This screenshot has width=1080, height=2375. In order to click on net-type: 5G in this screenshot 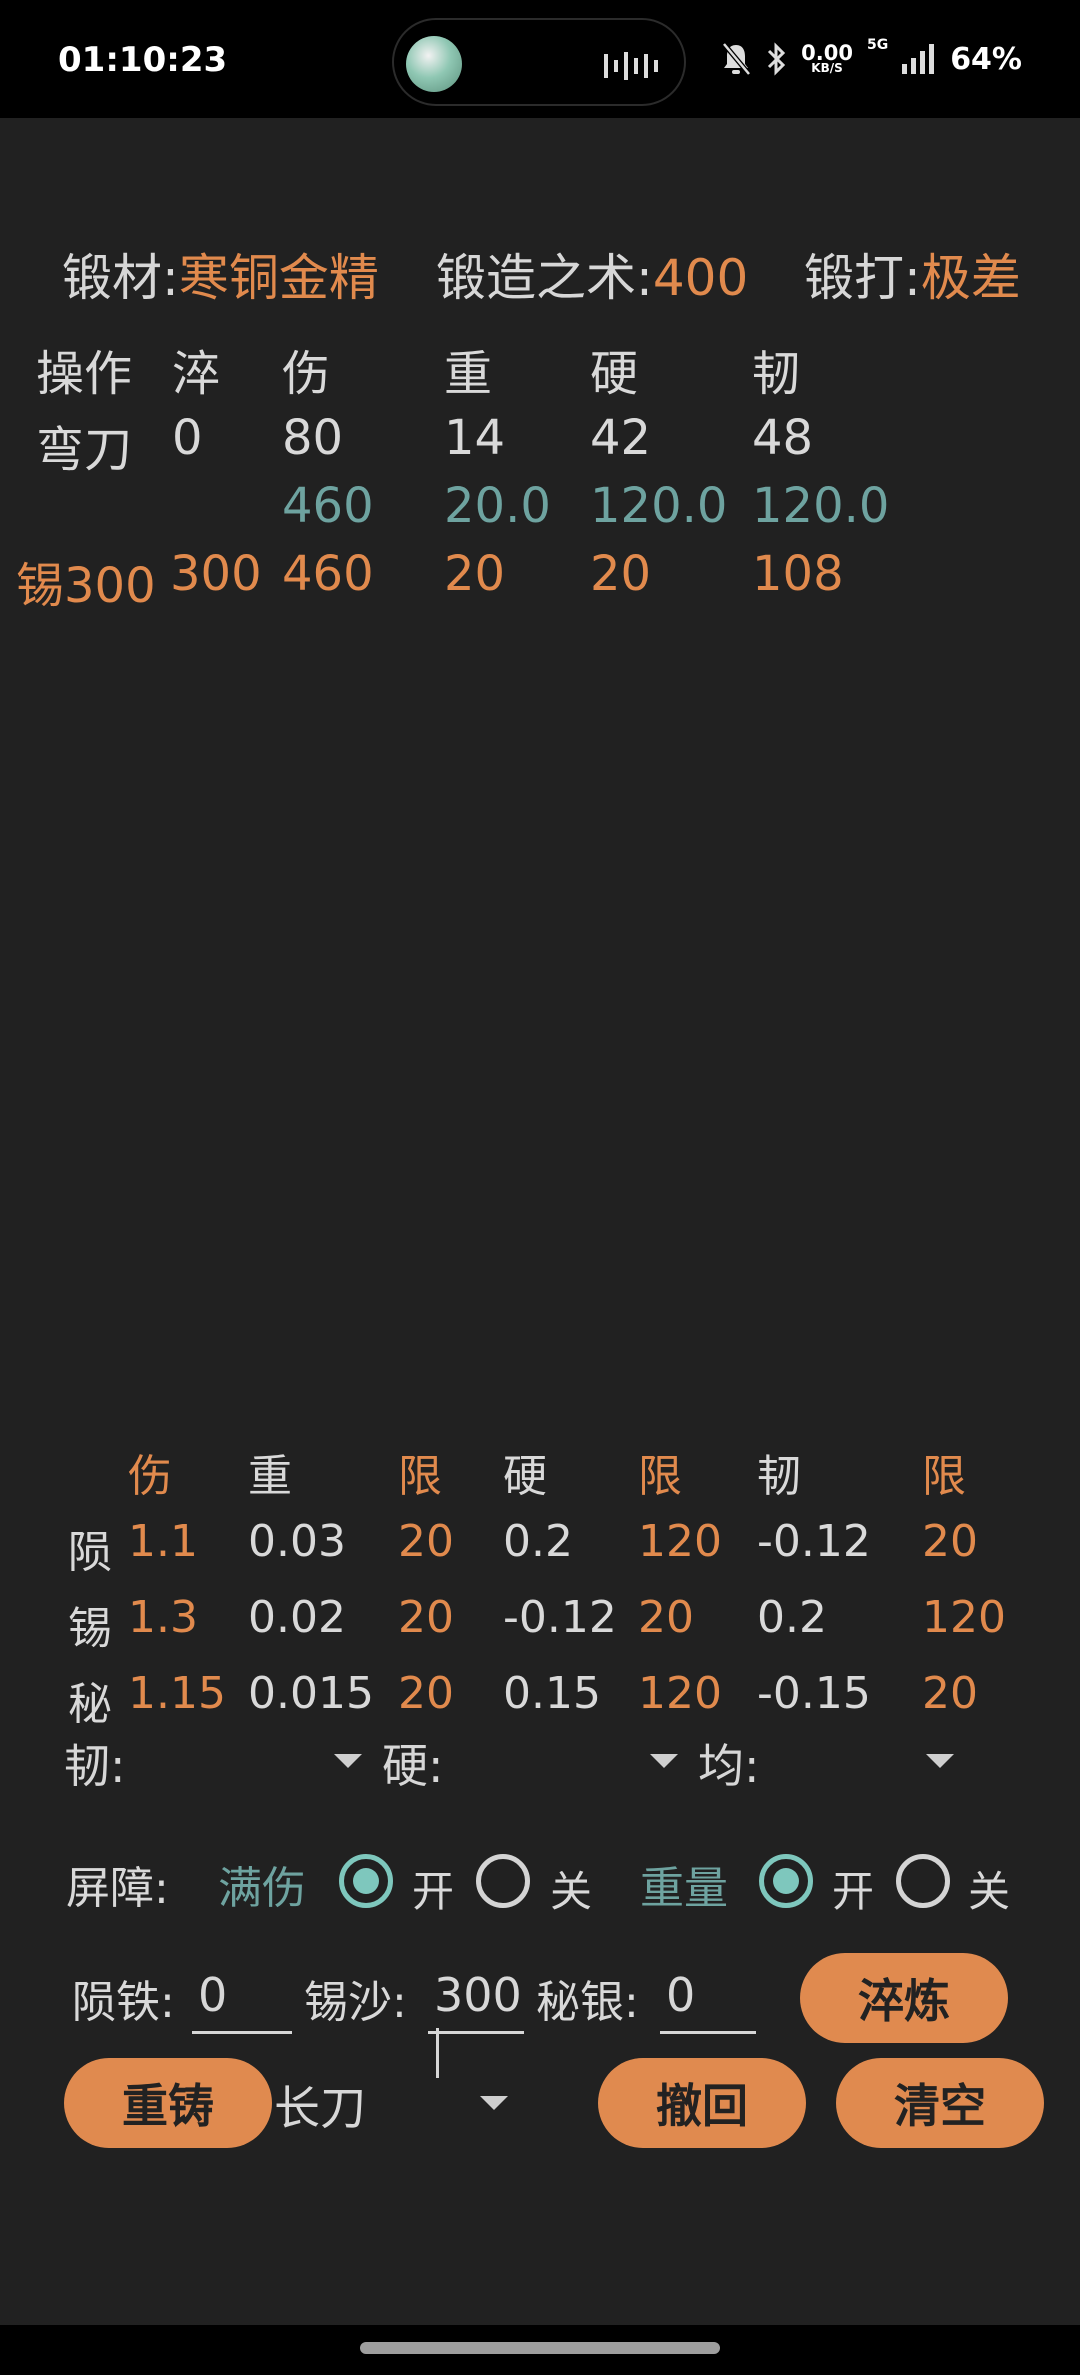, I will do `click(877, 45)`.